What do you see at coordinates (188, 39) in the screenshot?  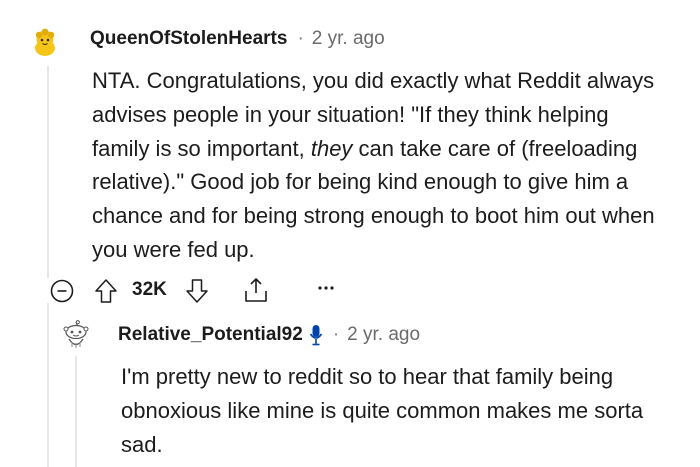 I see `comment-username: QueenOfStolenHearts` at bounding box center [188, 39].